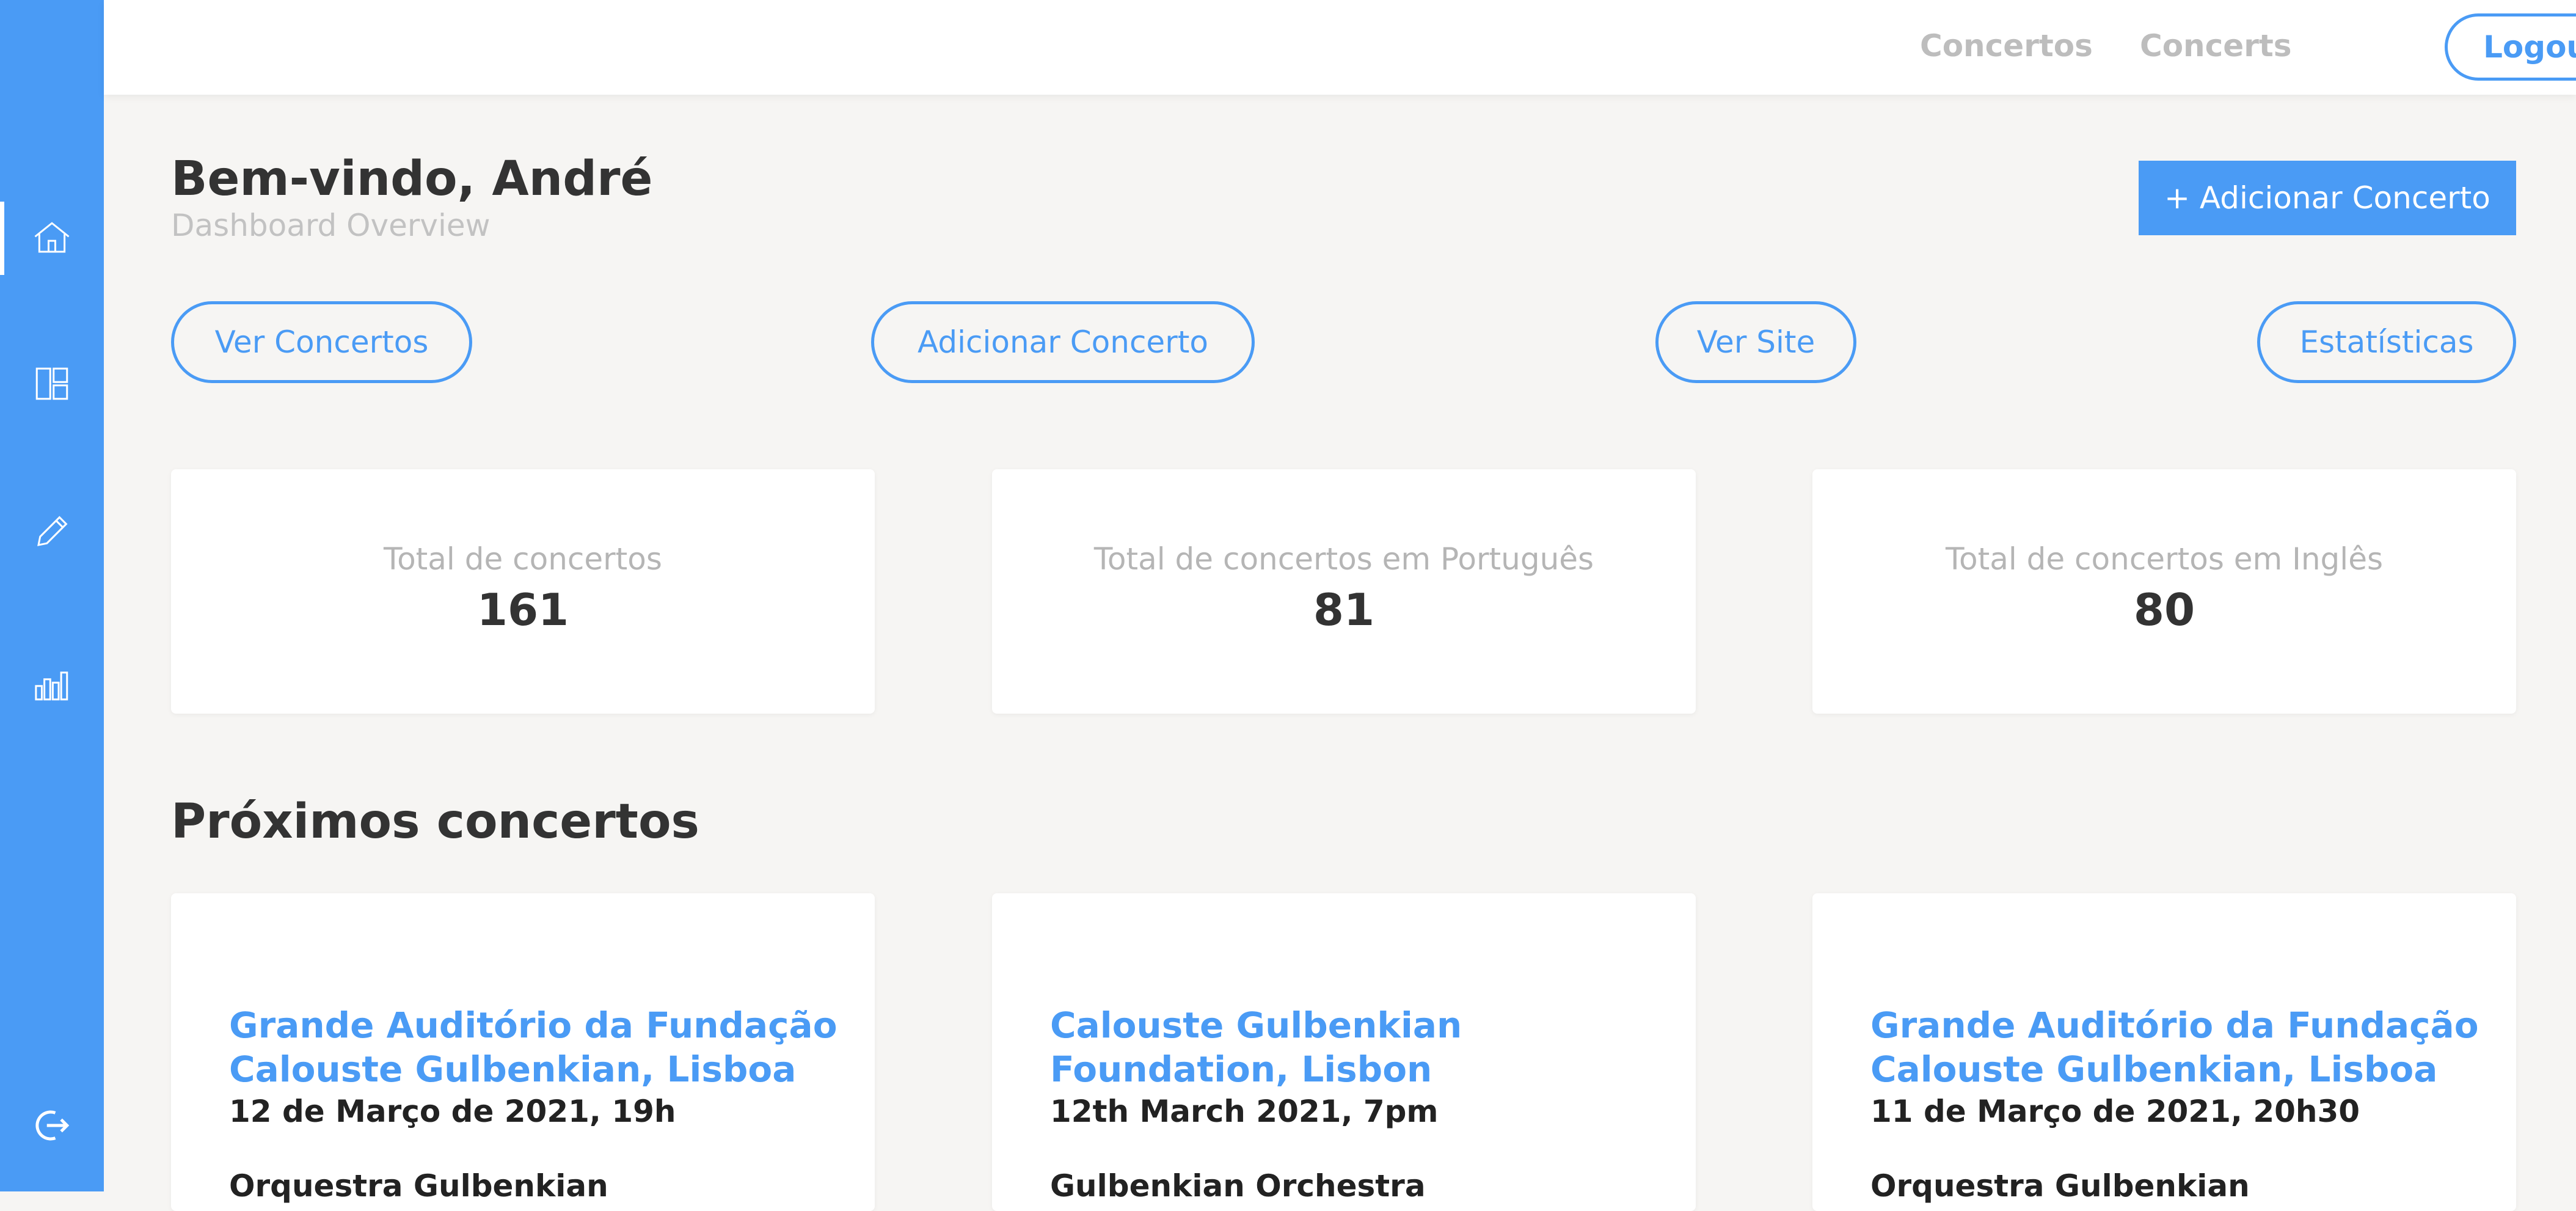 The width and height of the screenshot is (2576, 1211). Describe the element at coordinates (2216, 45) in the screenshot. I see `nav-link-concerts: Concerts` at that location.